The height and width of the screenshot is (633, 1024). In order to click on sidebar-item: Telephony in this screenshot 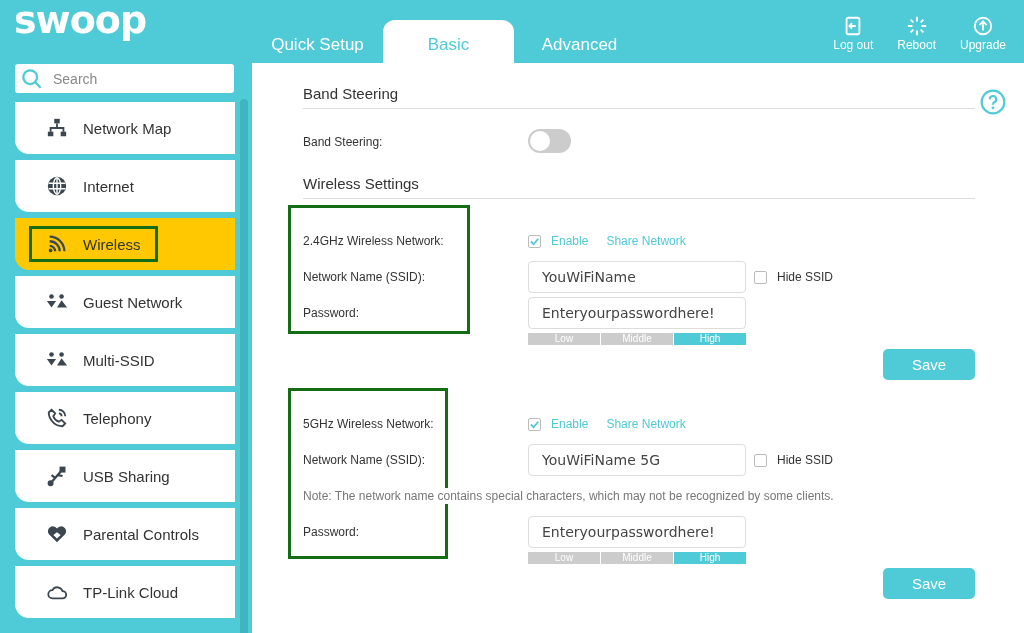, I will do `click(125, 418)`.